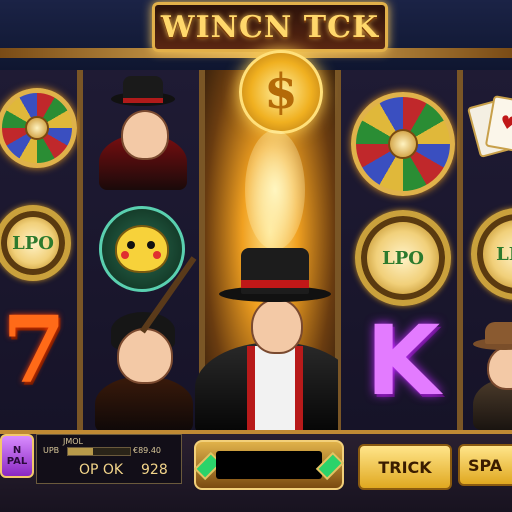 This screenshot has width=512, height=512. I want to click on info-value-right: 928, so click(154, 470).